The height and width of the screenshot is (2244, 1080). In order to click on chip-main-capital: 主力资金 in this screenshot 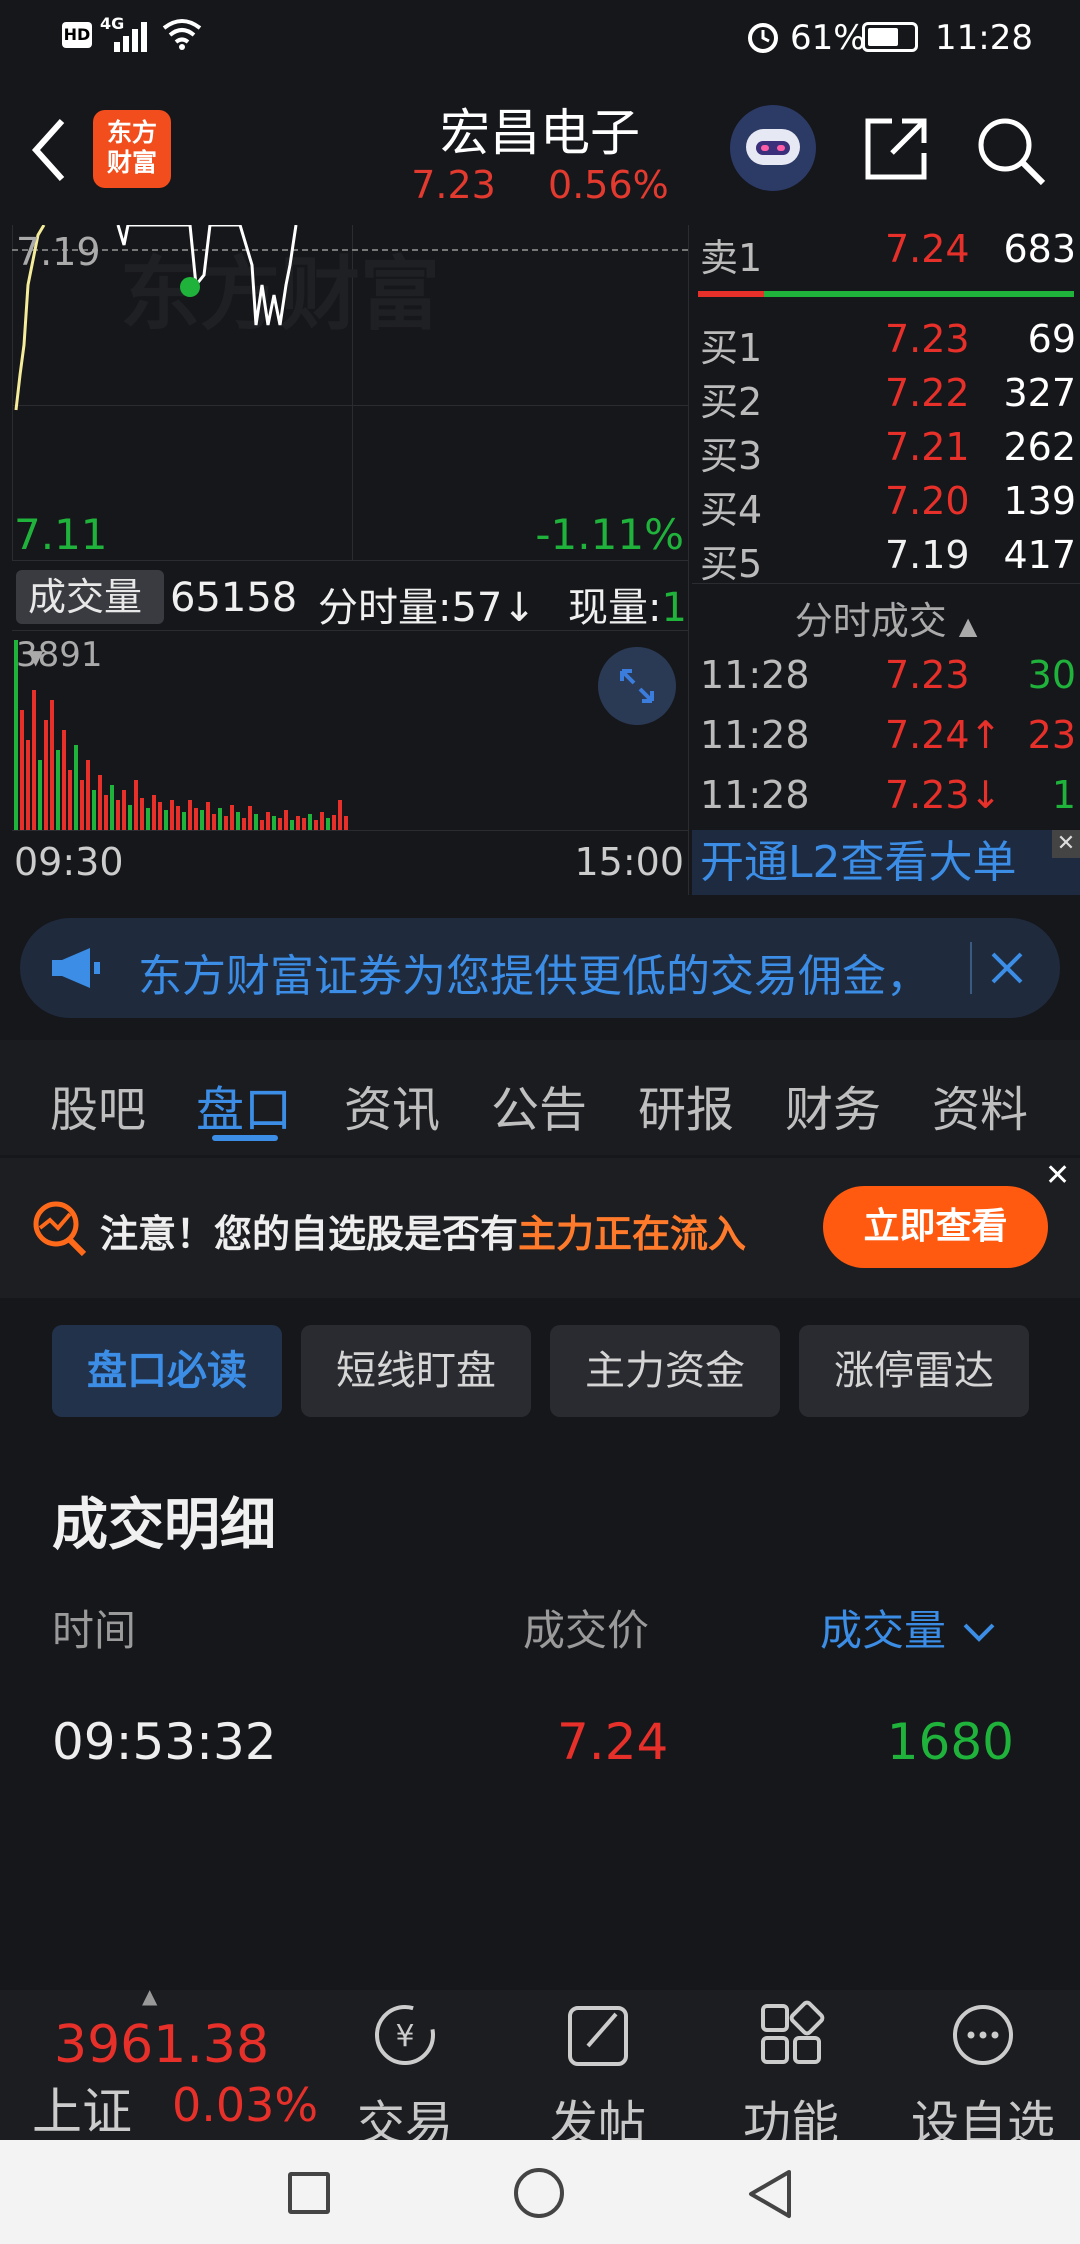, I will do `click(665, 1371)`.